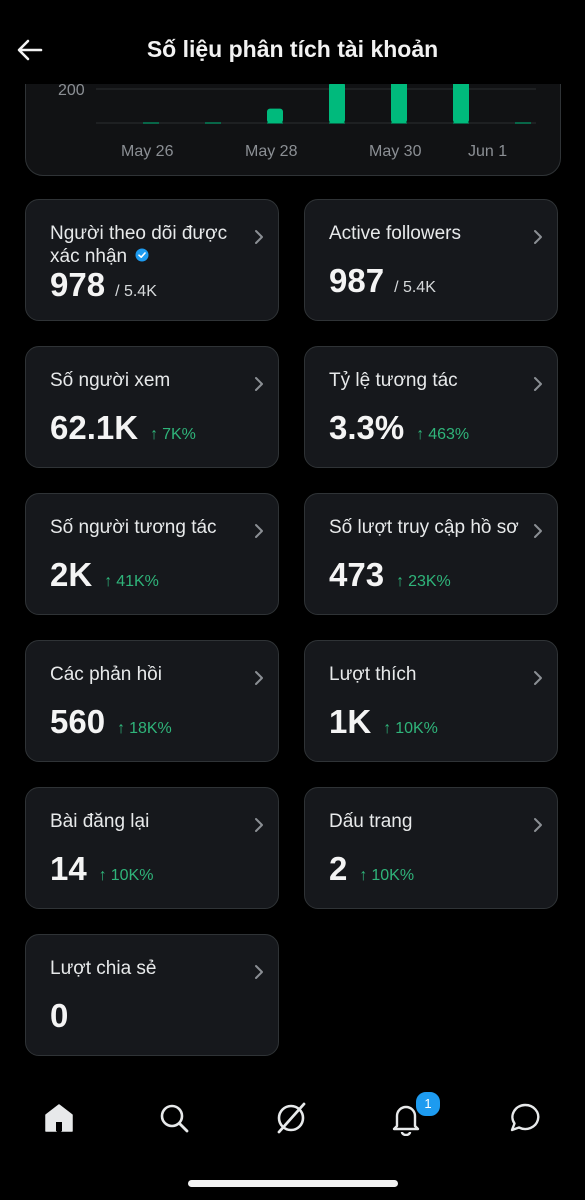 The image size is (585, 1200). I want to click on metric-value: 1K, so click(350, 721).